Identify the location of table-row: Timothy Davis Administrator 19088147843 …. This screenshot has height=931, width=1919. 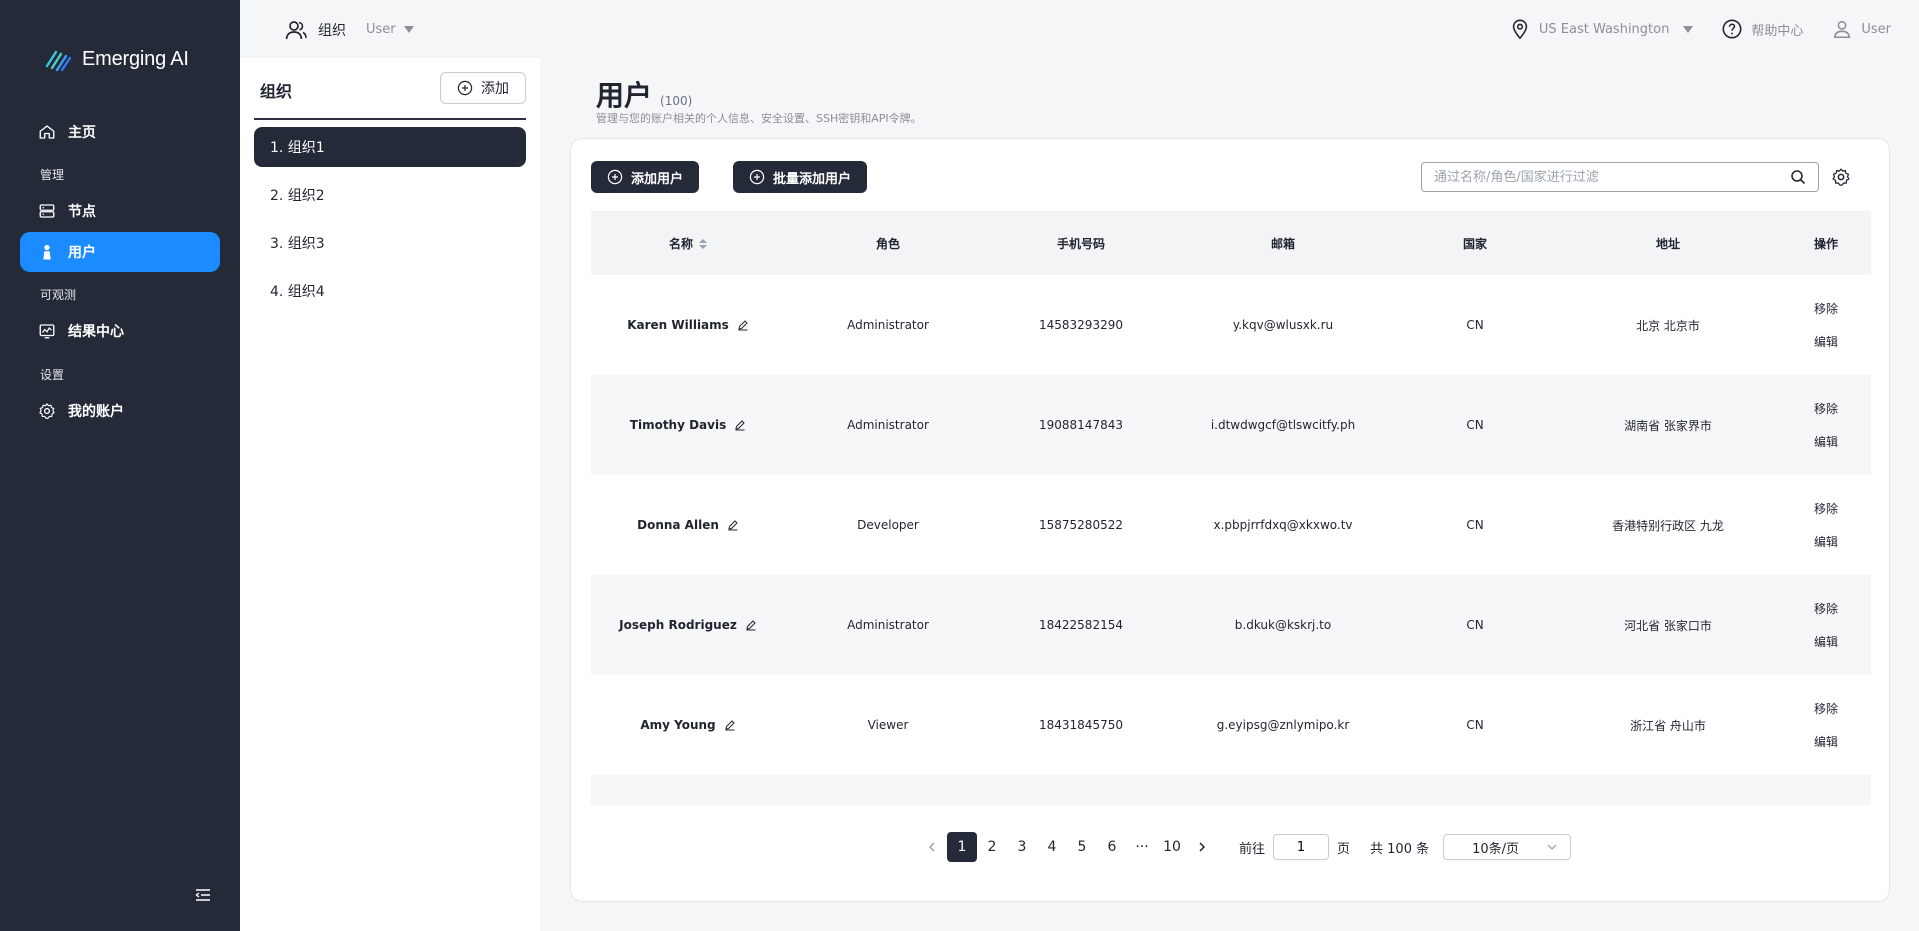
(1231, 425).